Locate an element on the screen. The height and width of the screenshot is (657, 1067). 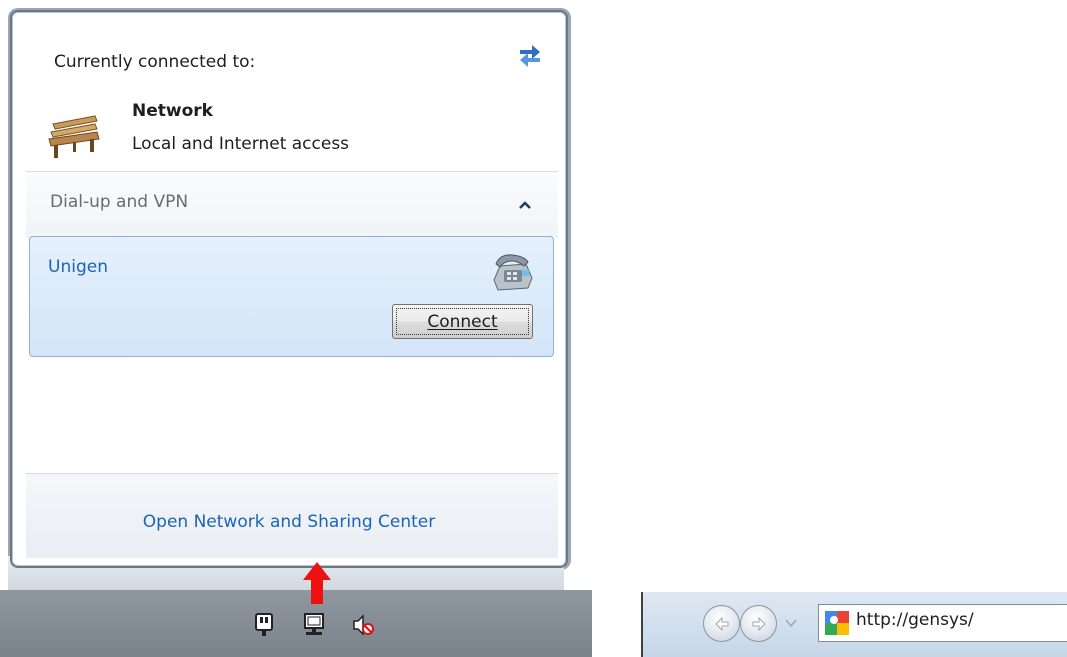
back-button is located at coordinates (721, 623).